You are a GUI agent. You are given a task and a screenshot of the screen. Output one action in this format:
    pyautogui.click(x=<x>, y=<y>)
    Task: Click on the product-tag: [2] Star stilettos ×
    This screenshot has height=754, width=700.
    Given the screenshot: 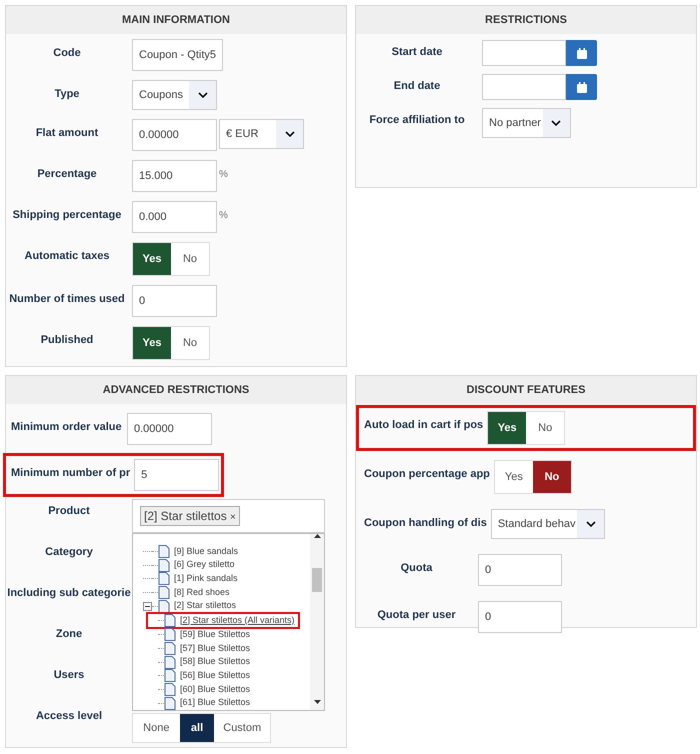 What is the action you would take?
    pyautogui.click(x=190, y=516)
    